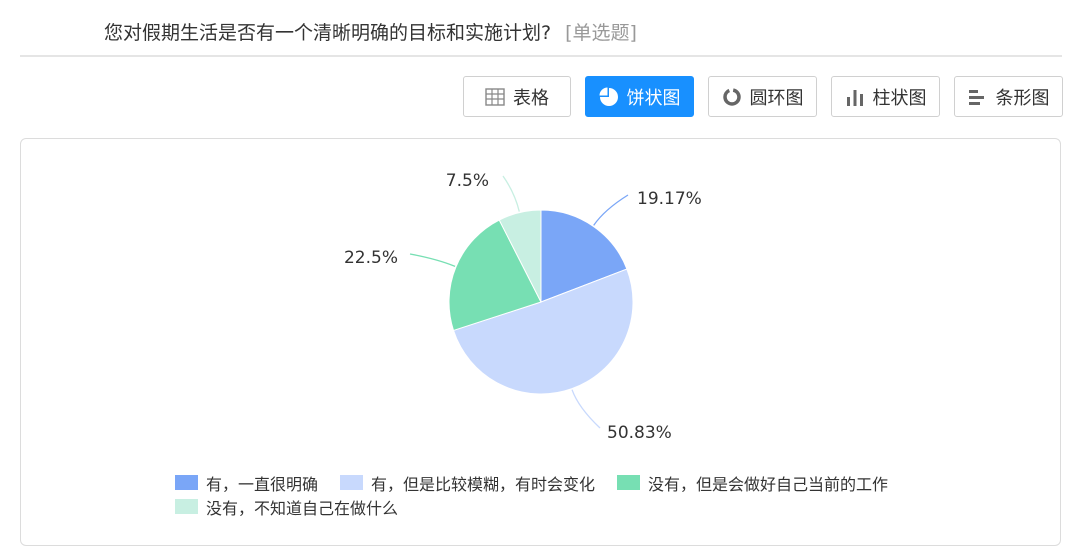 The image size is (1080, 556). I want to click on legend-label: 没有，不知道自己在做什么, so click(302, 508).